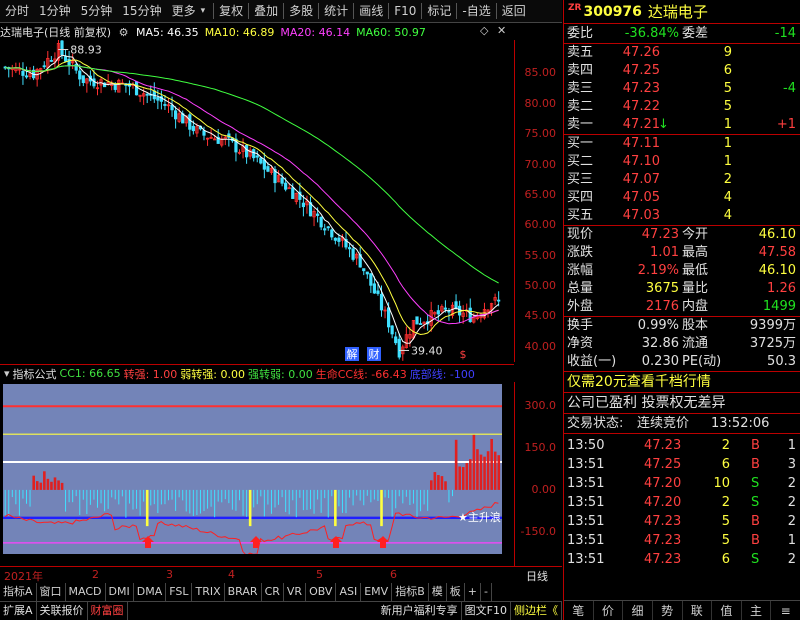 This screenshot has height=620, width=800. What do you see at coordinates (682, 89) in the screenshot?
I see `ask-row: 卖三 47.23 5 -4` at bounding box center [682, 89].